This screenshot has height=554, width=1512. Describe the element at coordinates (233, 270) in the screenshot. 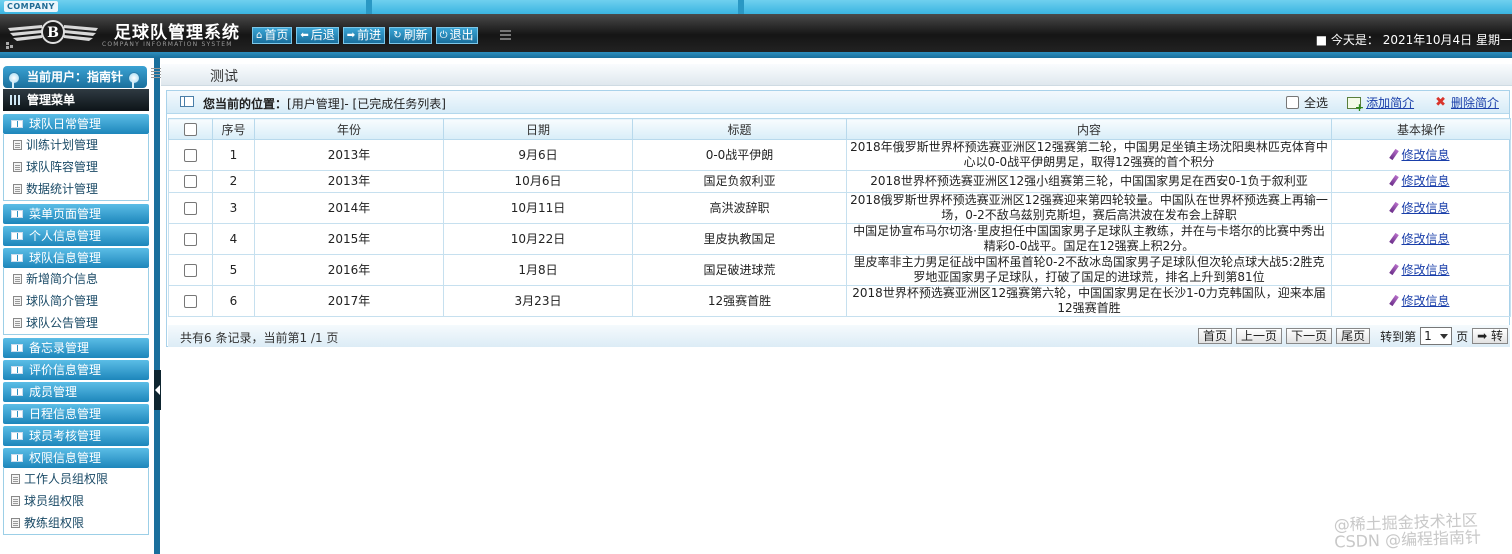

I see `cell-no: 5` at that location.